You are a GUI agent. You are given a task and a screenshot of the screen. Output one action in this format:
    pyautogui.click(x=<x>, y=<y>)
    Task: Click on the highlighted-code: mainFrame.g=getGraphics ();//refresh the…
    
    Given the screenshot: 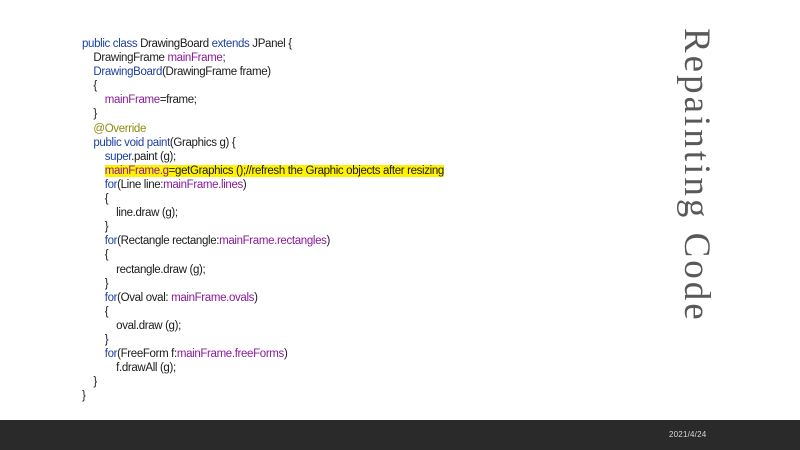 What is the action you would take?
    pyautogui.click(x=274, y=170)
    